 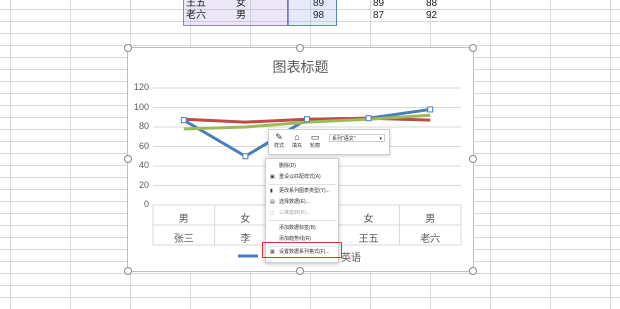 I want to click on x-tick-label: 张三, so click(x=183, y=239).